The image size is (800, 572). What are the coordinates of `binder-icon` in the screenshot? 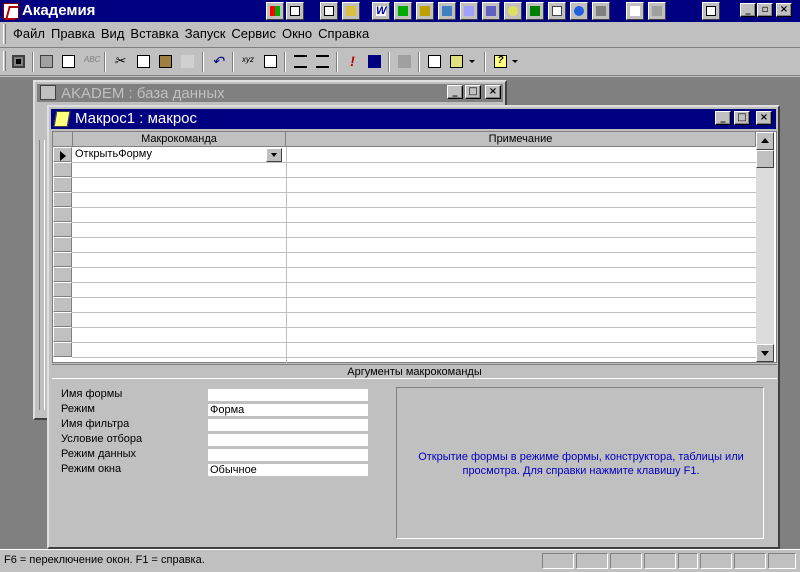 It's located at (491, 11).